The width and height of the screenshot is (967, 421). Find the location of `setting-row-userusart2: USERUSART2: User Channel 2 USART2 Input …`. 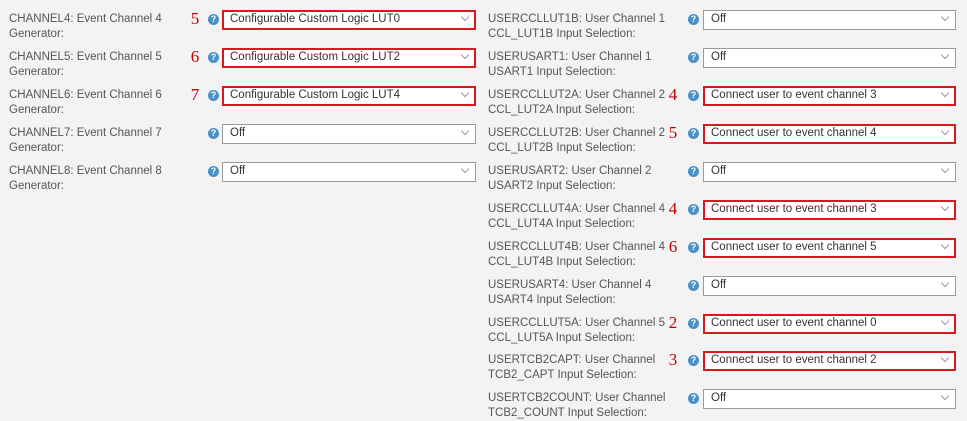

setting-row-userusart2: USERUSART2: User Channel 2 USART2 Input … is located at coordinates (724, 172).